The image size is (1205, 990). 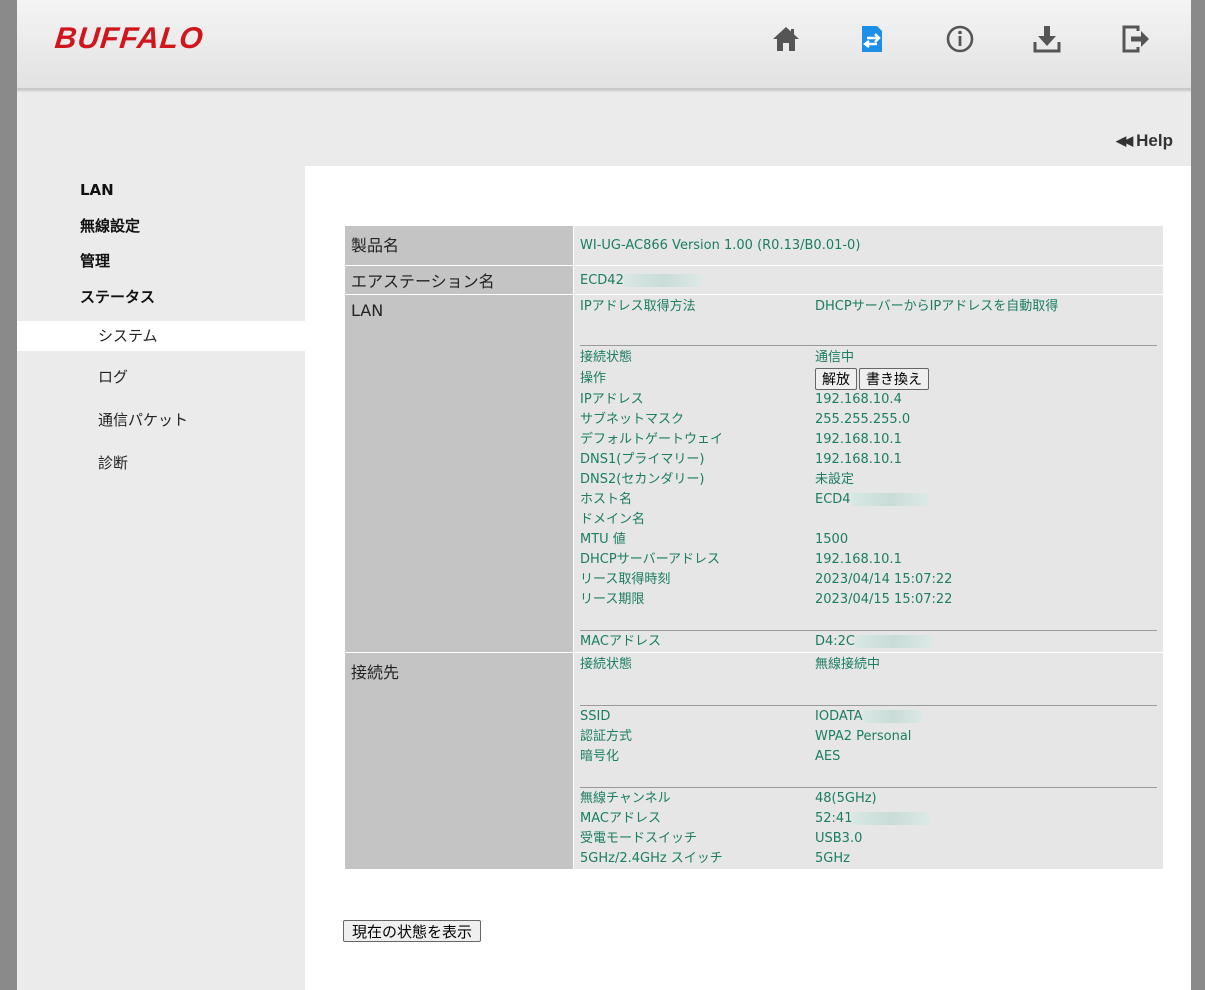 What do you see at coordinates (833, 499) in the screenshot?
I see `hostname-value: ECD4` at bounding box center [833, 499].